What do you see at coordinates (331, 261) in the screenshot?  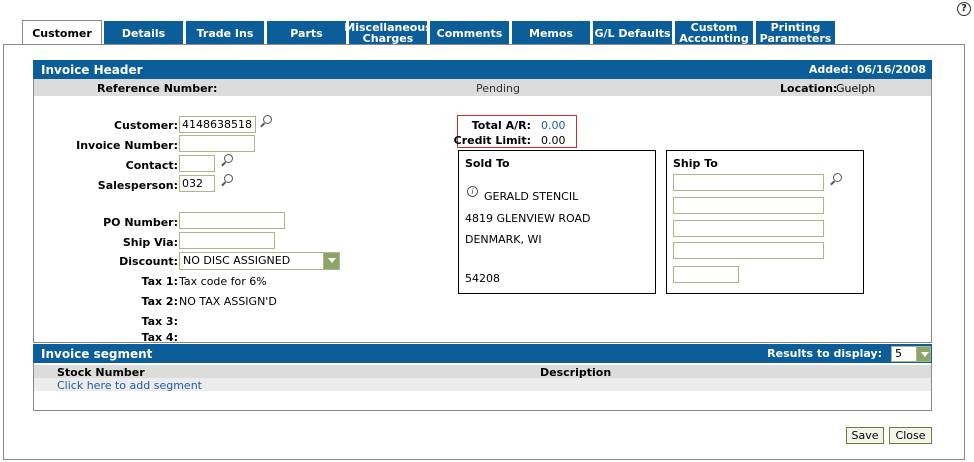 I see `chevron-down-icon` at bounding box center [331, 261].